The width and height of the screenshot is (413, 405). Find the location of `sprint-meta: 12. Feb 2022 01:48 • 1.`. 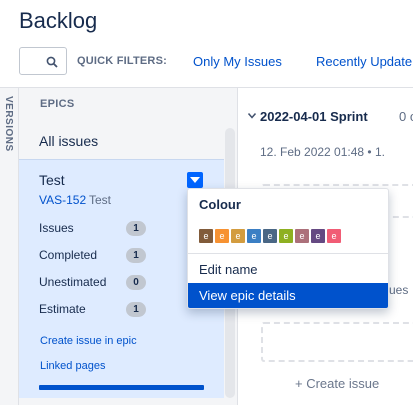

sprint-meta: 12. Feb 2022 01:48 • 1. is located at coordinates (322, 152).